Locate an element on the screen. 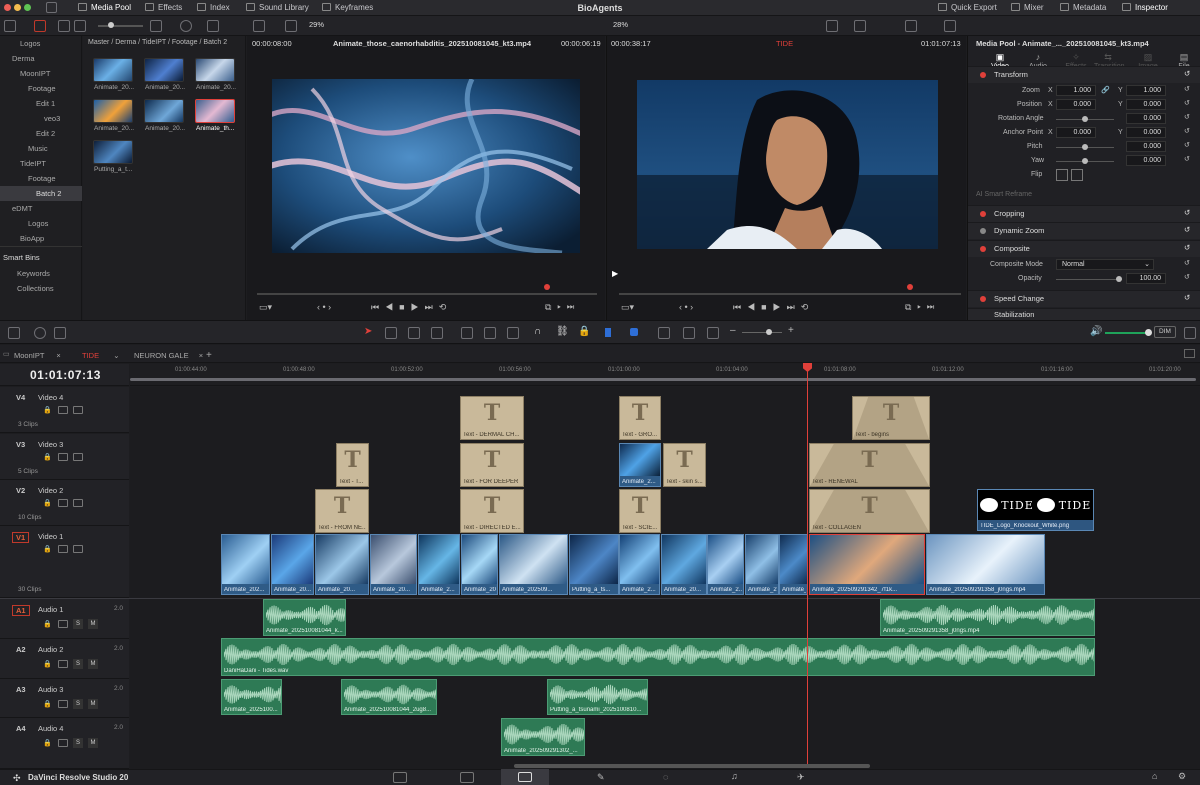 This screenshot has height=785, width=1200. timeline-scrubber is located at coordinates (790, 294).